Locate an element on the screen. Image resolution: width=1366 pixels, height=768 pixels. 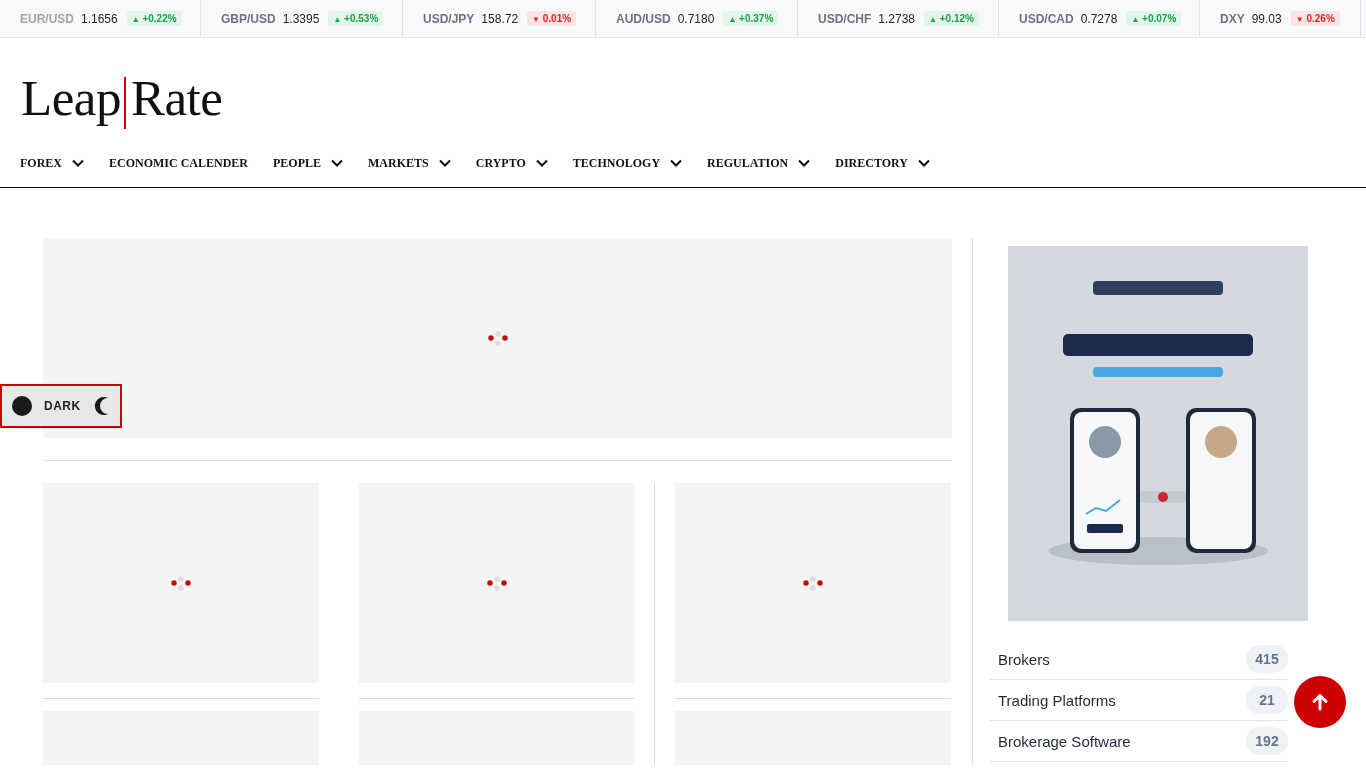
category-label: Trading Platforms is located at coordinates (1057, 700).